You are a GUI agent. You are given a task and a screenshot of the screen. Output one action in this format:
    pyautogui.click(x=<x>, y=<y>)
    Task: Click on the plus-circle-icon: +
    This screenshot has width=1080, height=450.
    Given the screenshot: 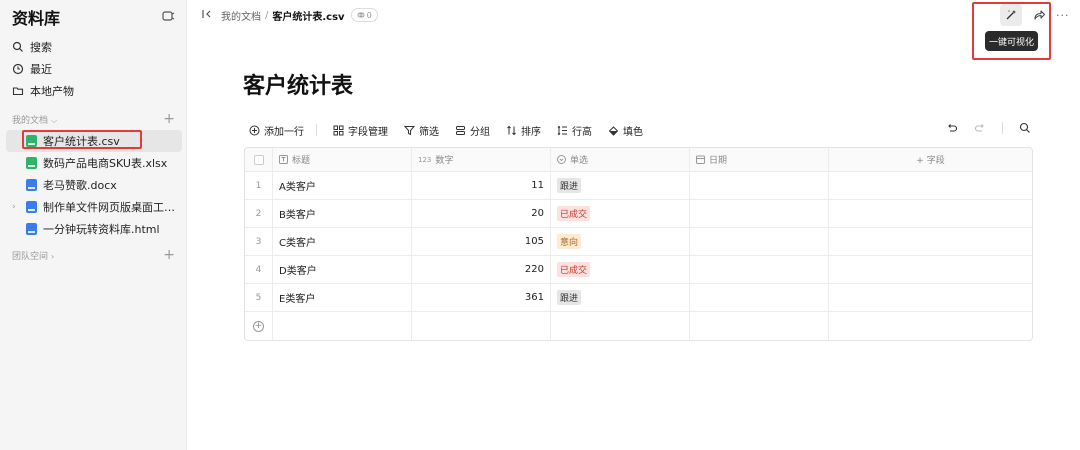 What is the action you would take?
    pyautogui.click(x=258, y=326)
    